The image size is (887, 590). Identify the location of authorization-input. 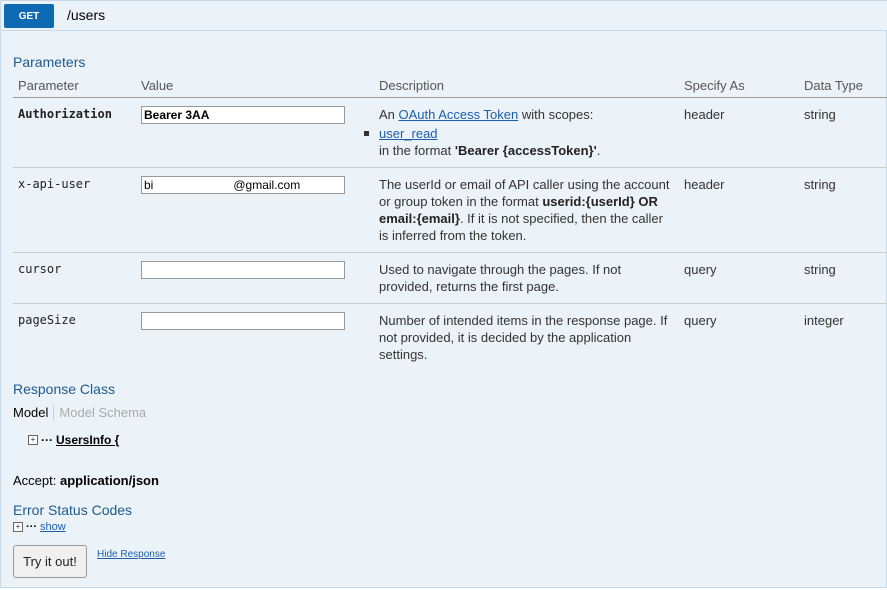
(243, 115).